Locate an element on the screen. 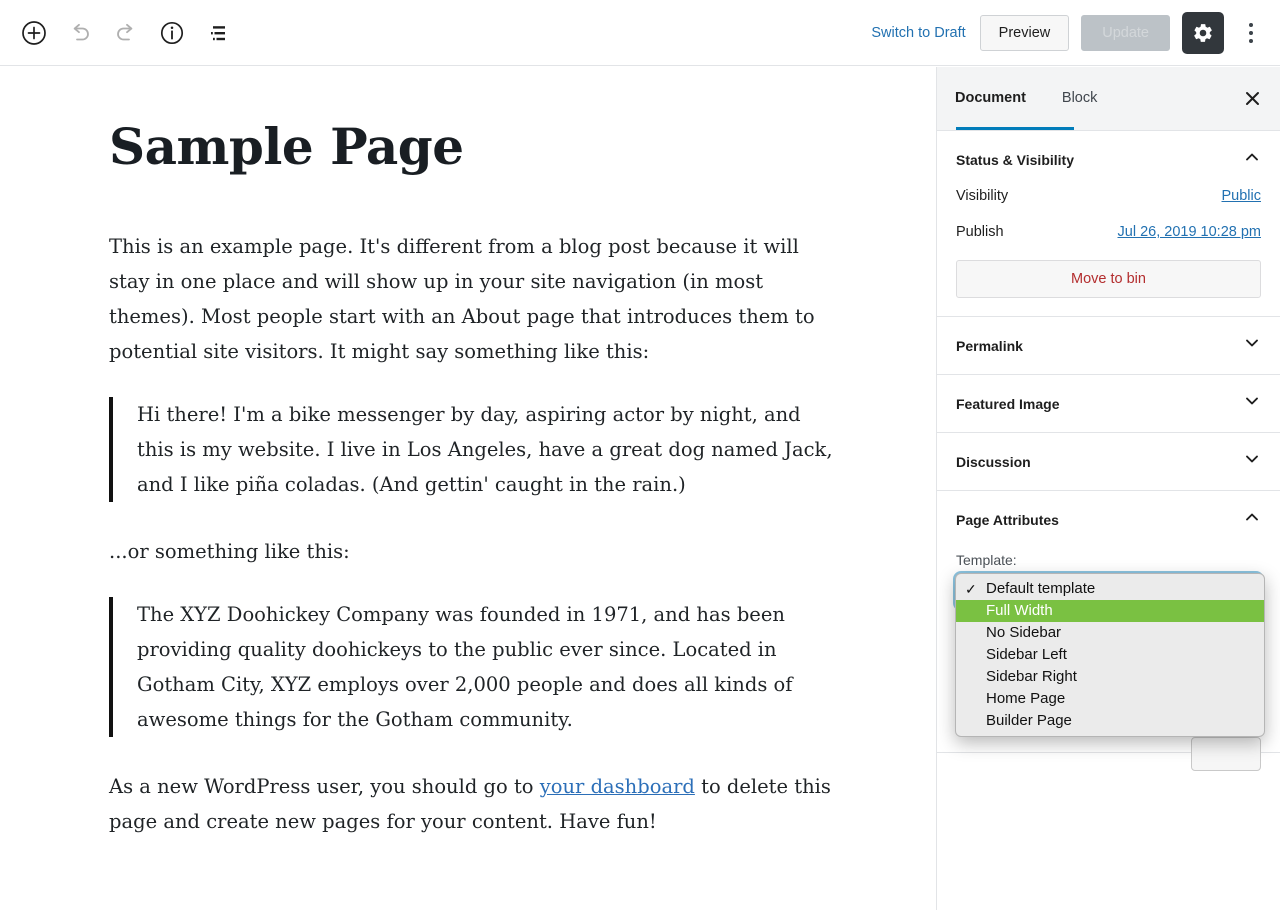 The width and height of the screenshot is (1280, 910). panel-featured-image-header: Featured Image is located at coordinates (1108, 403).